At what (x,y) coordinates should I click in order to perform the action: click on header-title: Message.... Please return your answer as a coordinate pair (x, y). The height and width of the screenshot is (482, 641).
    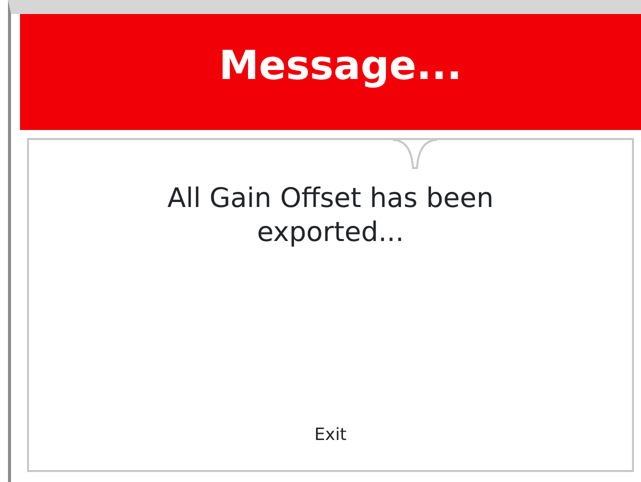
    Looking at the image, I should click on (340, 66).